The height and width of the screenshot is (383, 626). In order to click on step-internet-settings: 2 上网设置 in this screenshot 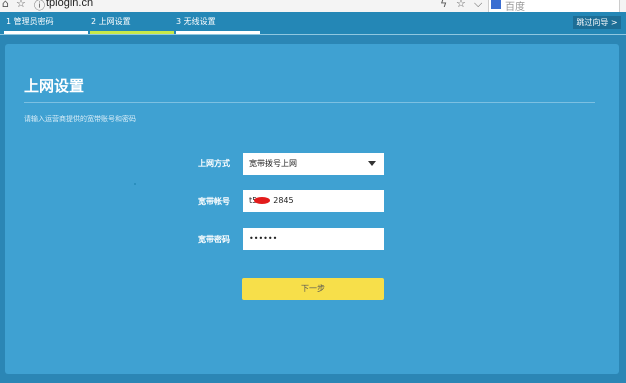, I will do `click(111, 21)`.